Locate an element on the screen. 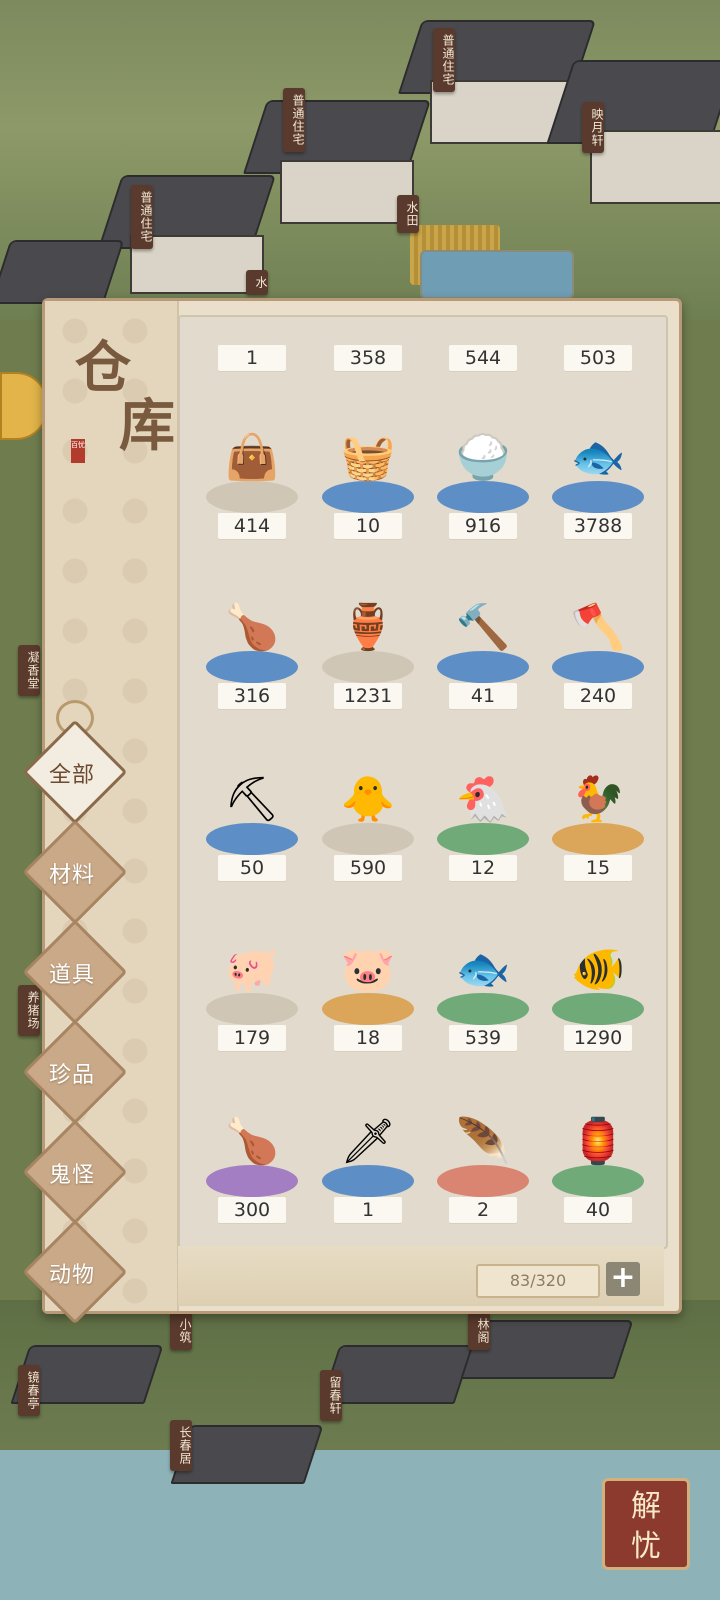 The height and width of the screenshot is (1600, 720). pond is located at coordinates (497, 274).